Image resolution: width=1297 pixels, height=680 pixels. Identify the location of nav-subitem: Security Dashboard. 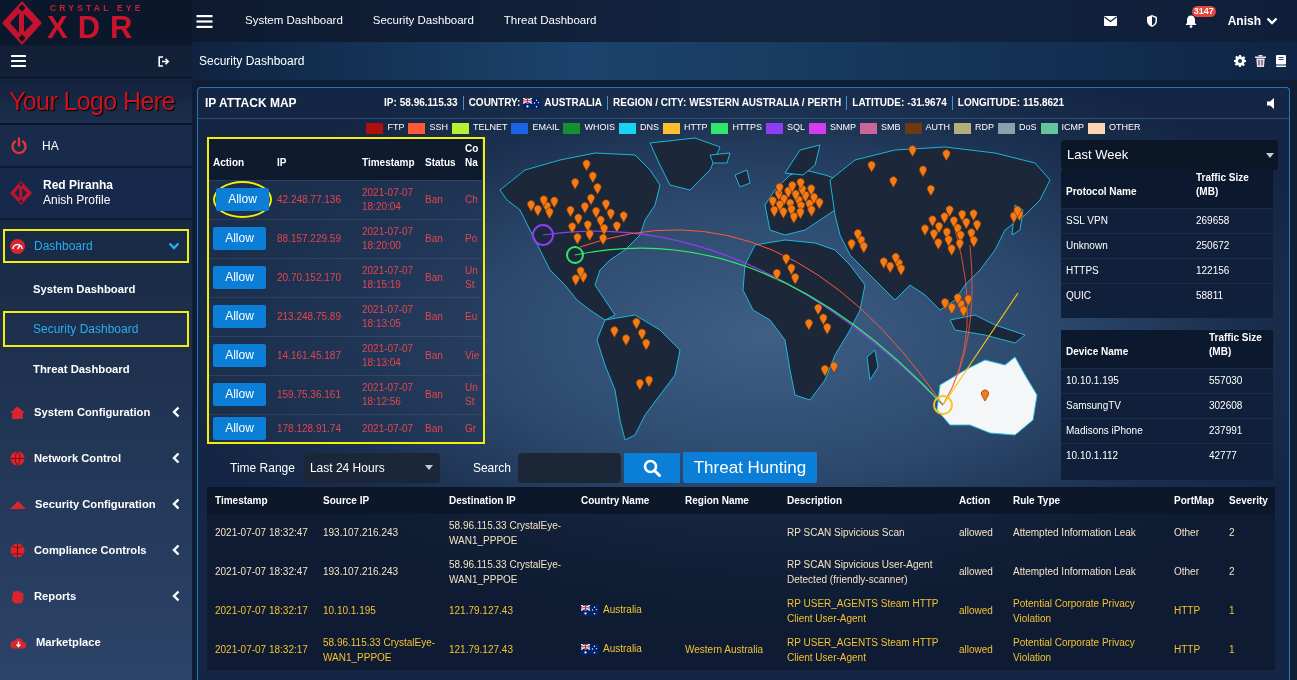
(96, 329).